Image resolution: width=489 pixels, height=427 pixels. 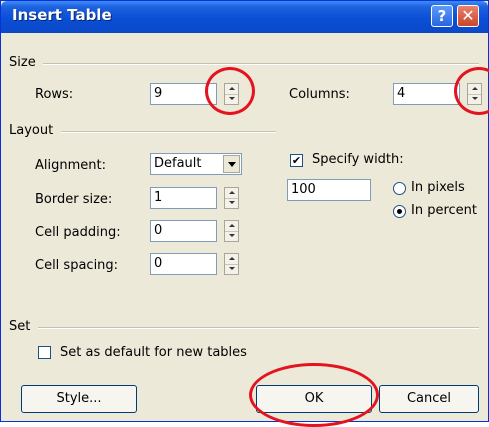 I want to click on alignment-select: Default, so click(x=196, y=164).